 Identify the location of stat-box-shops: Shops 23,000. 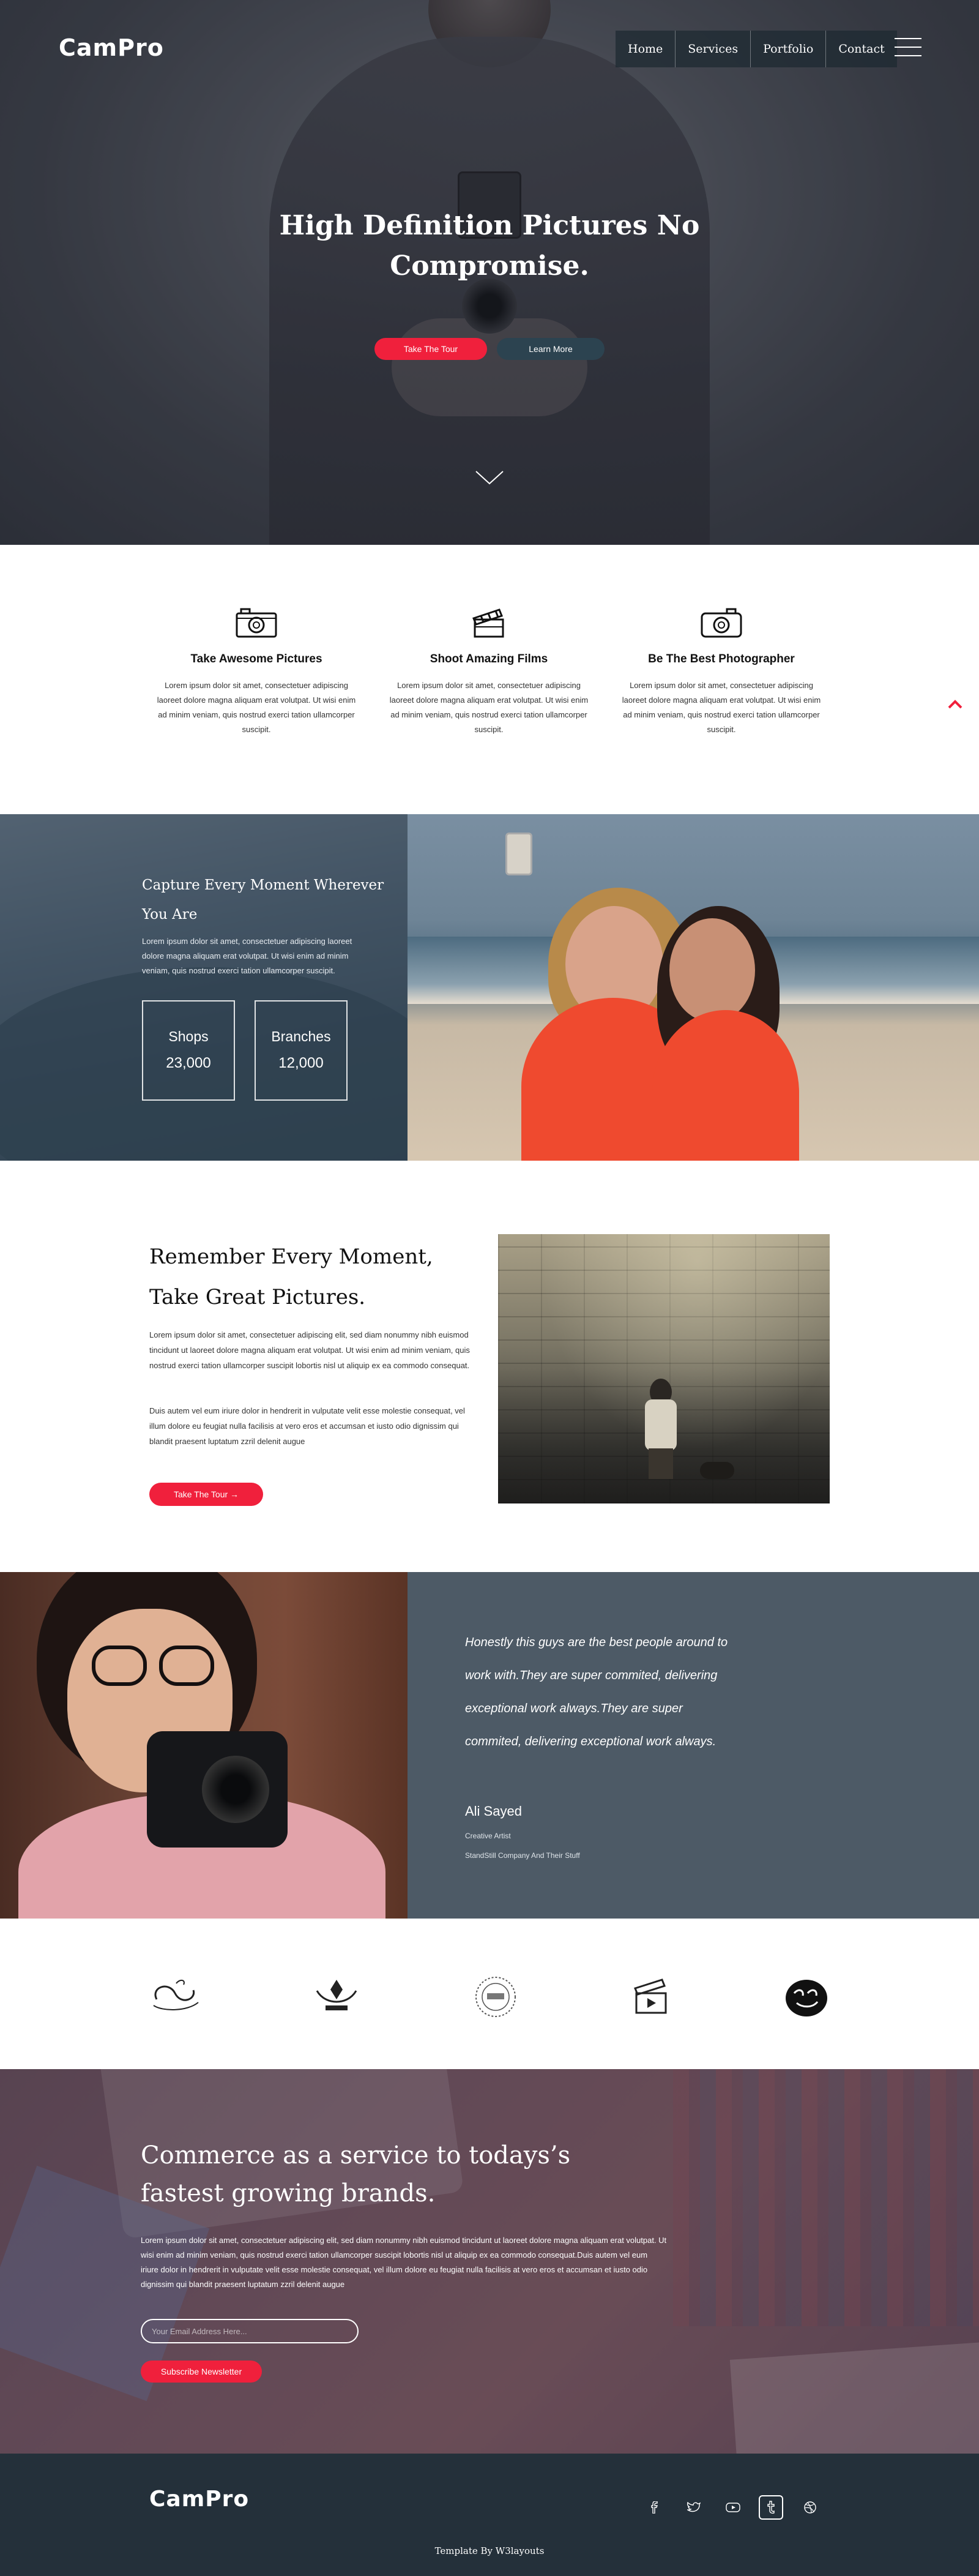
(188, 1050).